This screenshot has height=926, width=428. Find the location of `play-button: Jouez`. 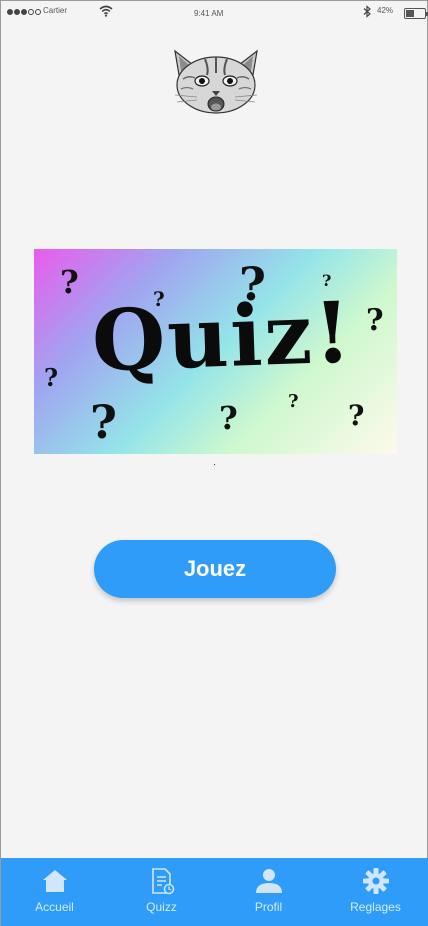

play-button: Jouez is located at coordinates (215, 569).